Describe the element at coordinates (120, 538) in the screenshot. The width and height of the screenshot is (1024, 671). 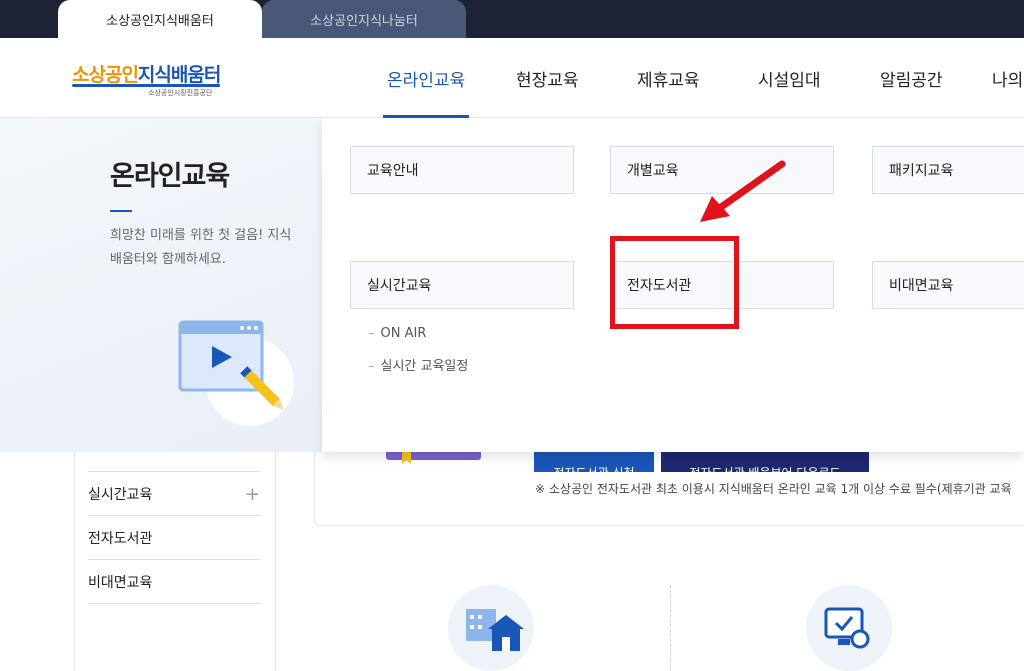
I see `side-item-label: 전자도서관` at that location.